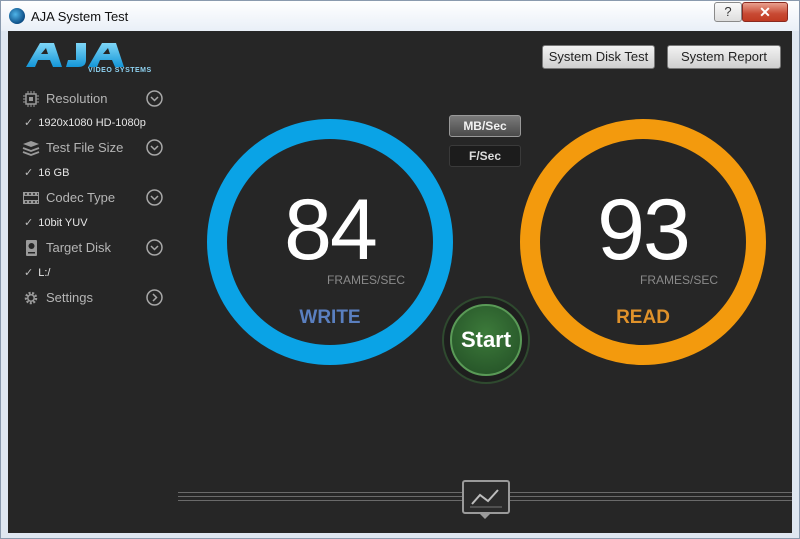 The image size is (800, 539). I want to click on sidebar-label-settings: Settings, so click(69, 297).